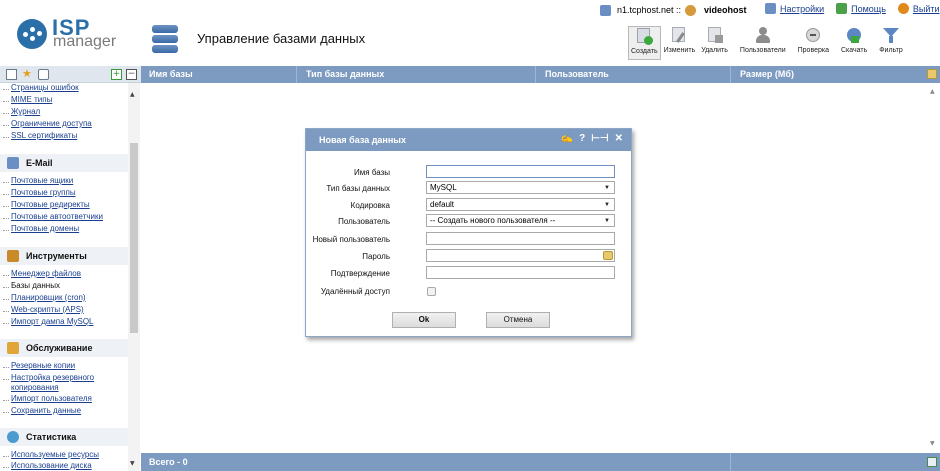  What do you see at coordinates (520, 220) in the screenshot?
I see `user-select: -- Создать нового пользователя --` at bounding box center [520, 220].